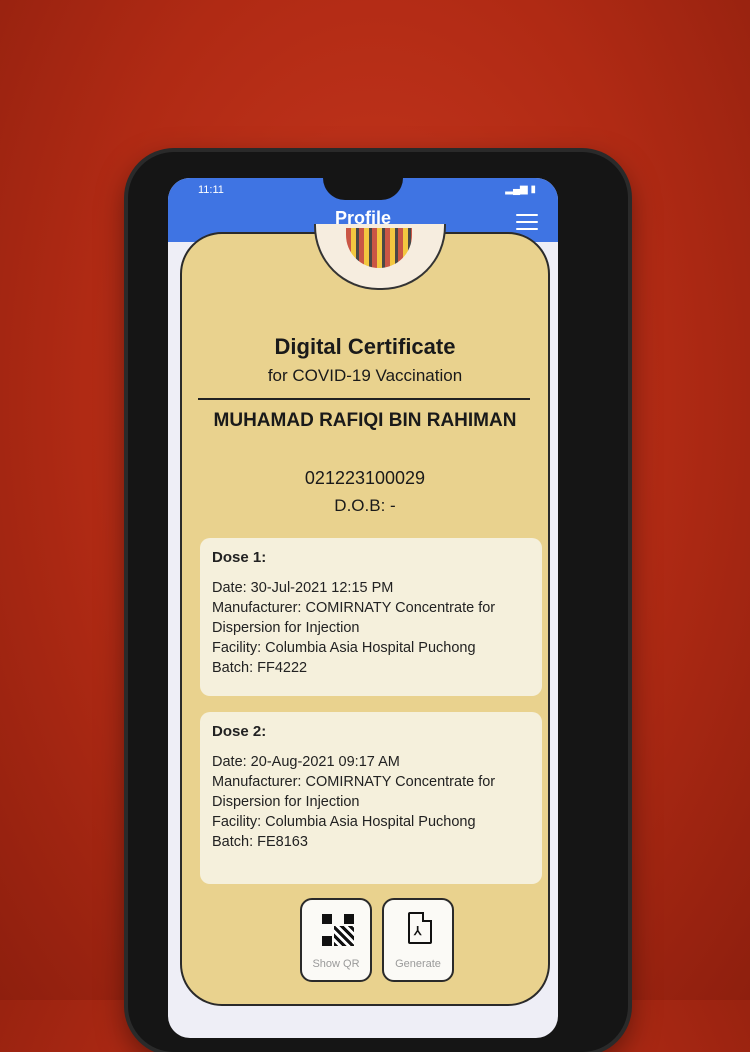 This screenshot has width=750, height=1052. What do you see at coordinates (527, 222) in the screenshot?
I see `menu-icon` at bounding box center [527, 222].